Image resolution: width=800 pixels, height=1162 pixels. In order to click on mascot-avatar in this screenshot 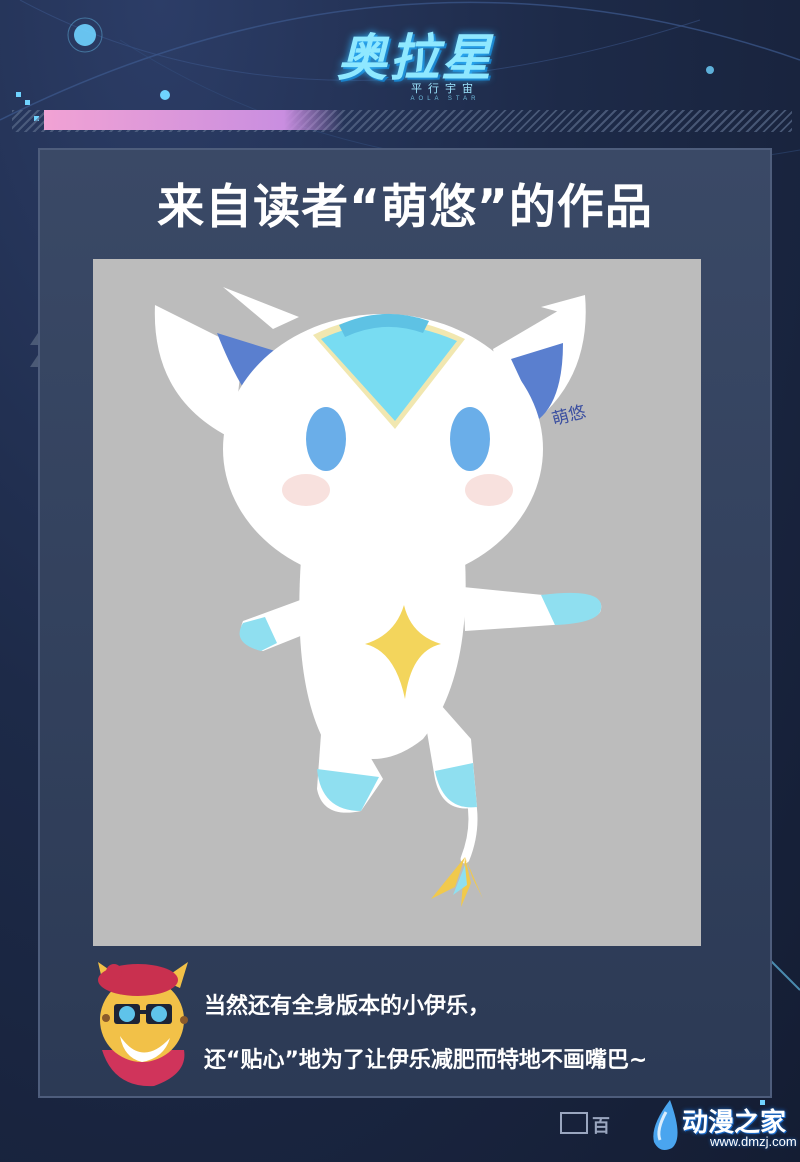, I will do `click(143, 1024)`.